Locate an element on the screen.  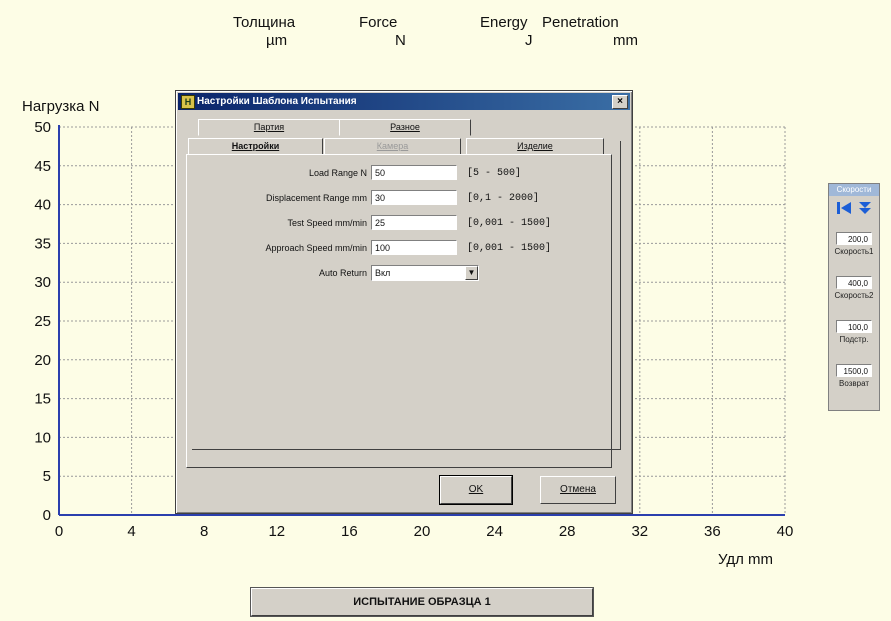
y-tick-label: 20 is located at coordinates (42, 360).